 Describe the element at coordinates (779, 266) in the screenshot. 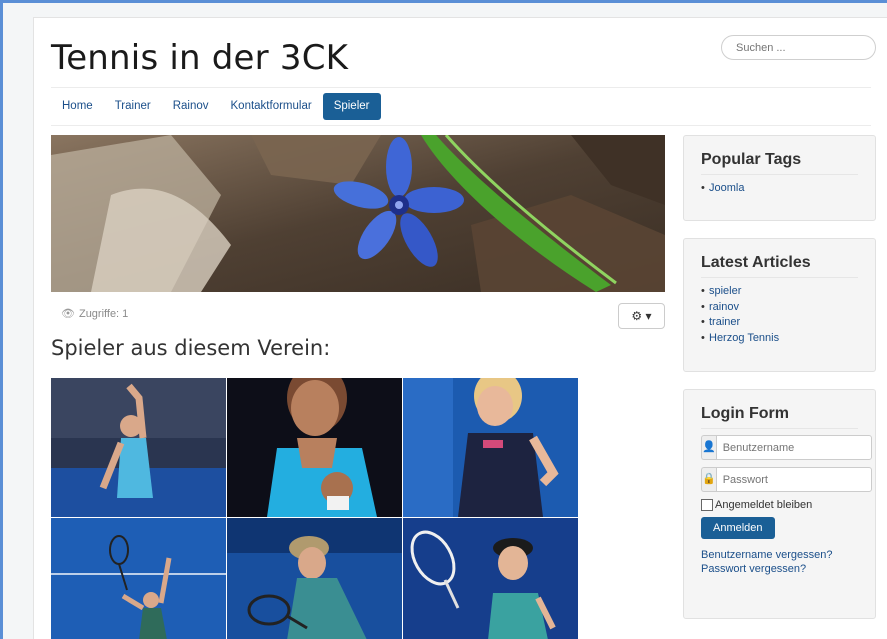

I see `module-title: Latest Articles` at that location.